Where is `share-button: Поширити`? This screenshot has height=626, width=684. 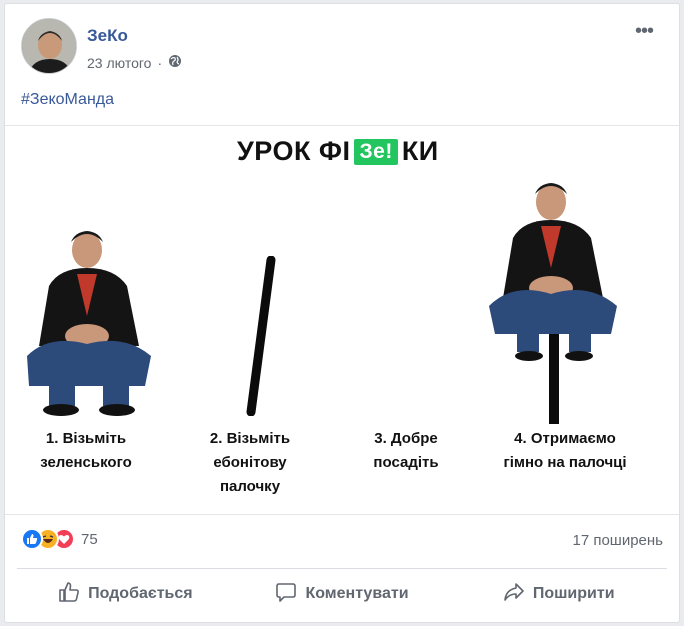 share-button: Поширити is located at coordinates (558, 594).